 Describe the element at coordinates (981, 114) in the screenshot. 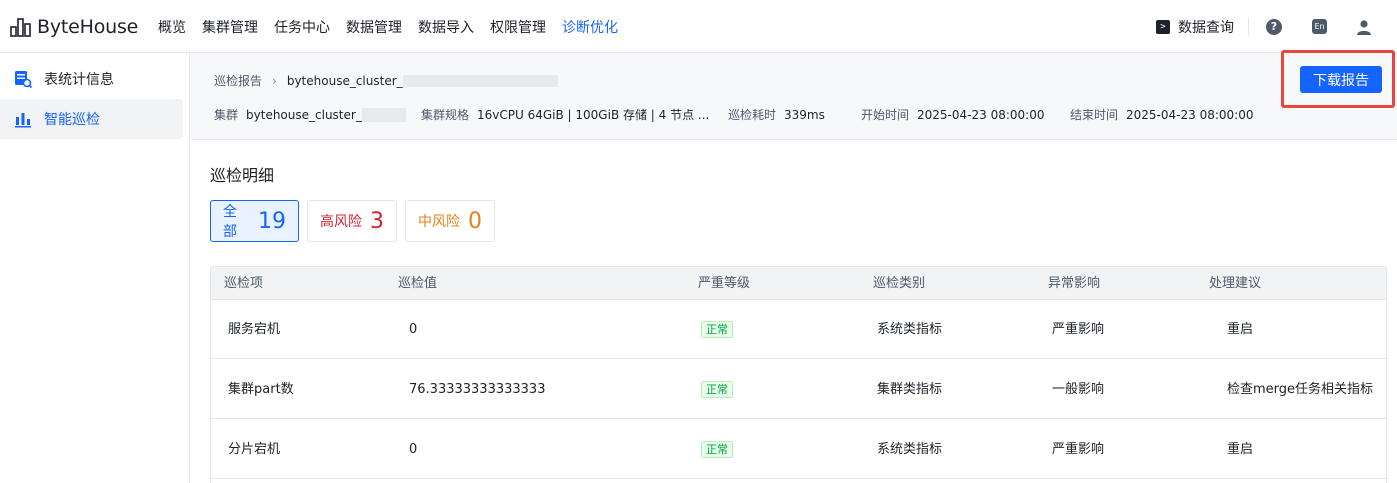

I see `meta-start-value: 2025-04-23 08:00:00` at that location.